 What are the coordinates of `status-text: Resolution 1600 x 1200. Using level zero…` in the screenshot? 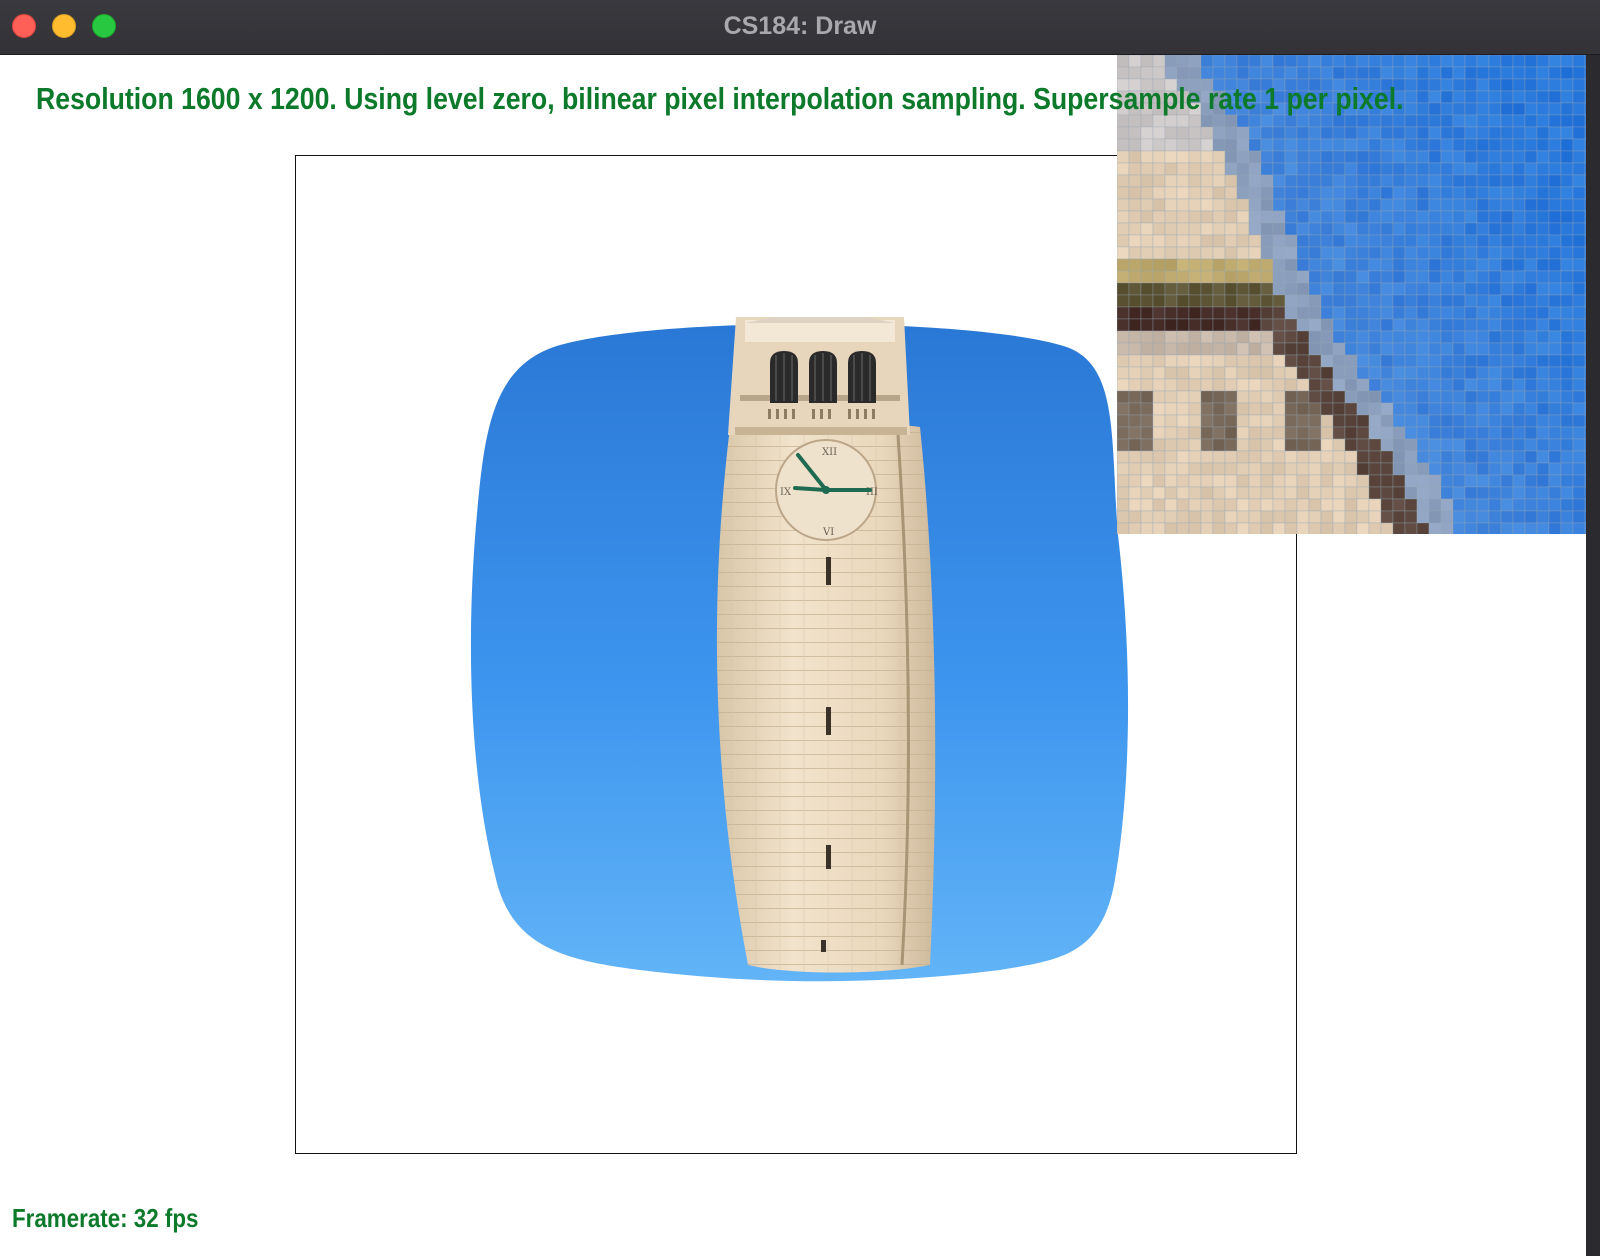 It's located at (720, 98).